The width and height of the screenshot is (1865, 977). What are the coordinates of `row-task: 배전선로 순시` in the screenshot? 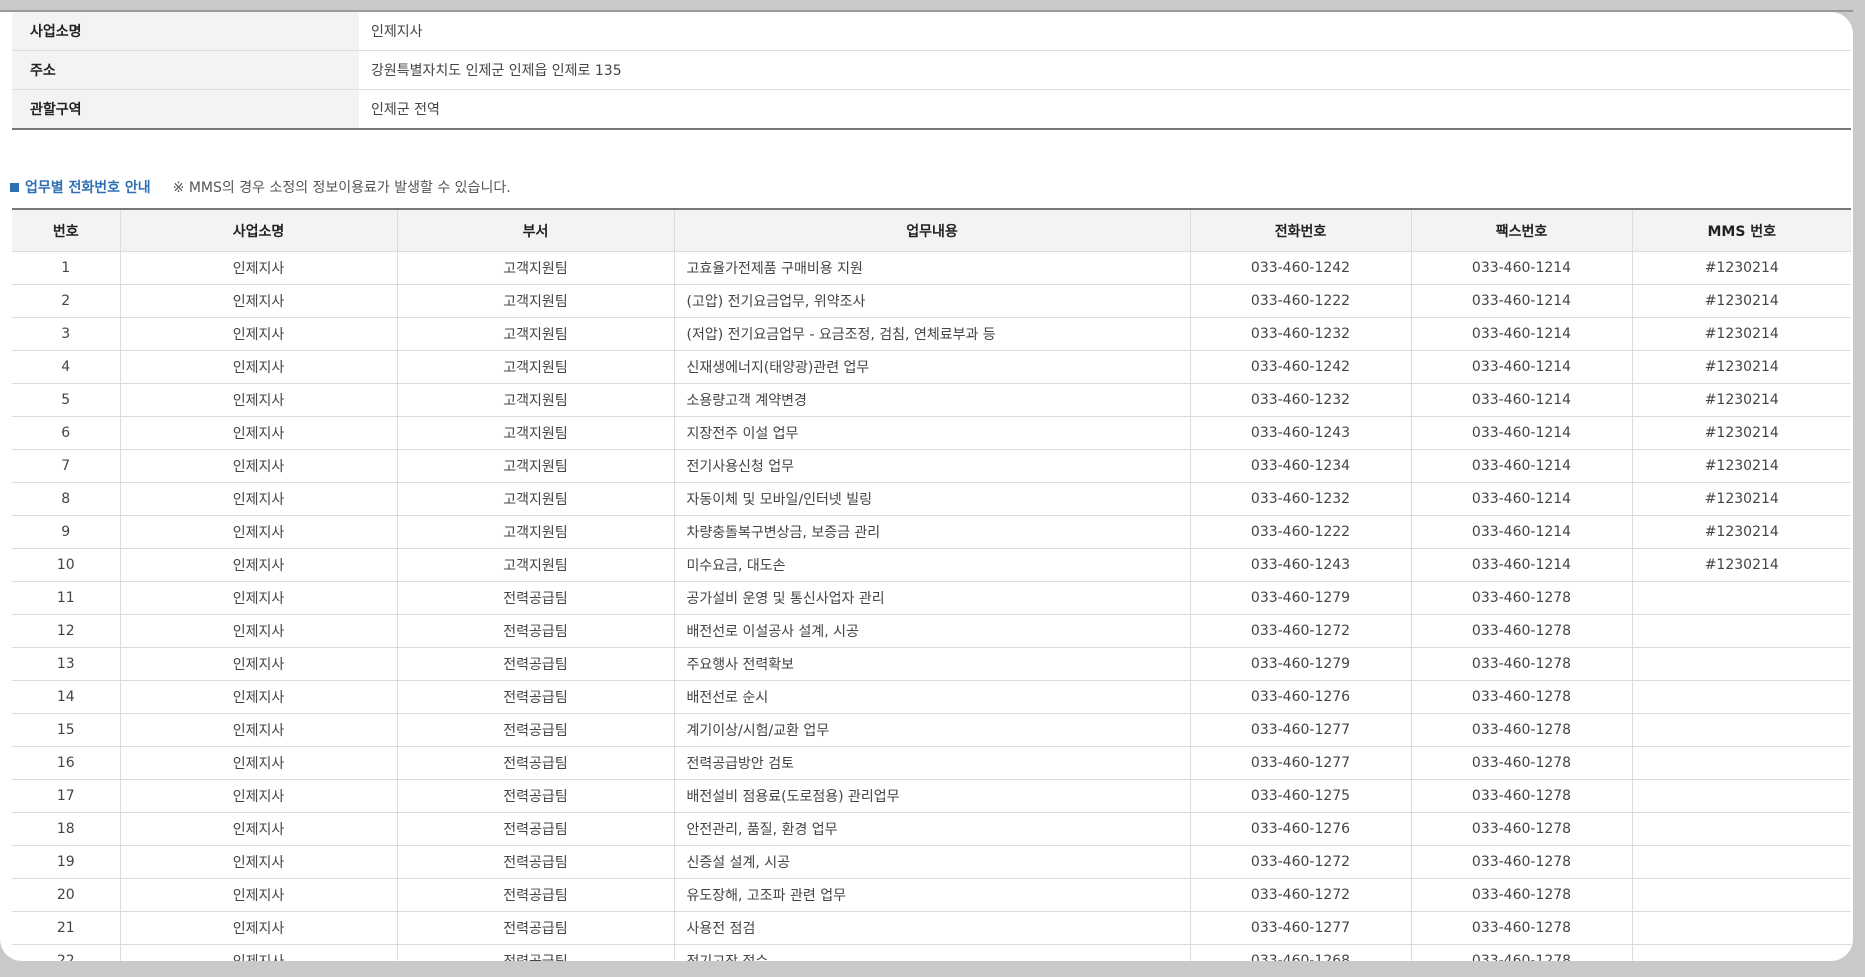 It's located at (931, 697).